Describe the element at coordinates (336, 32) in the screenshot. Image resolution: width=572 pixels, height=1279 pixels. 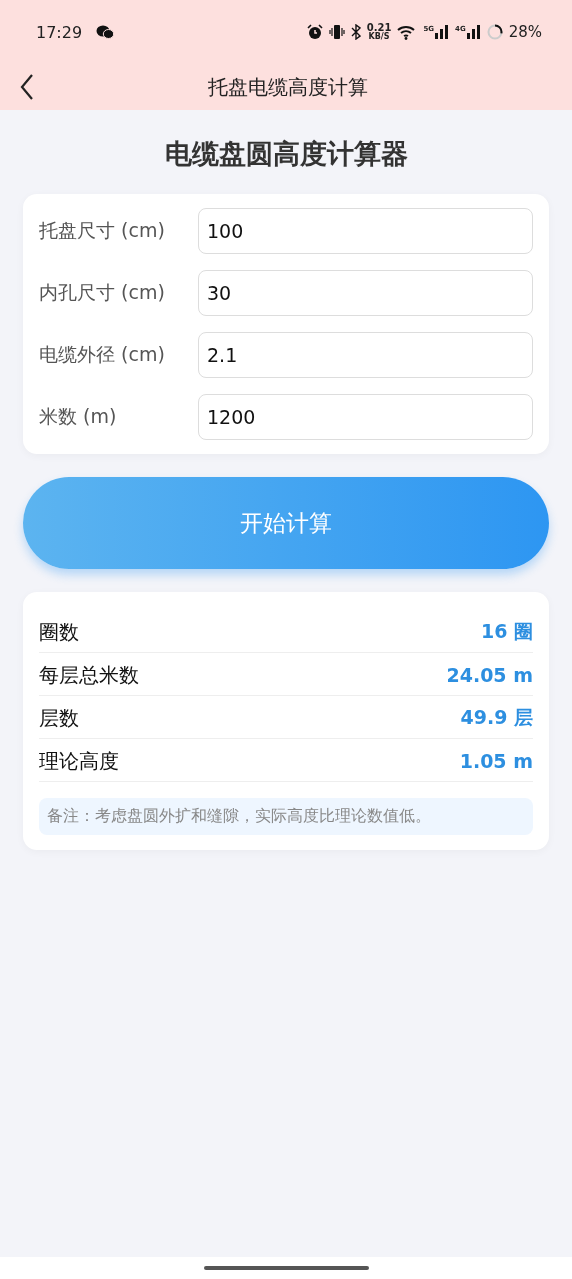
I see `vibrate-icon` at that location.